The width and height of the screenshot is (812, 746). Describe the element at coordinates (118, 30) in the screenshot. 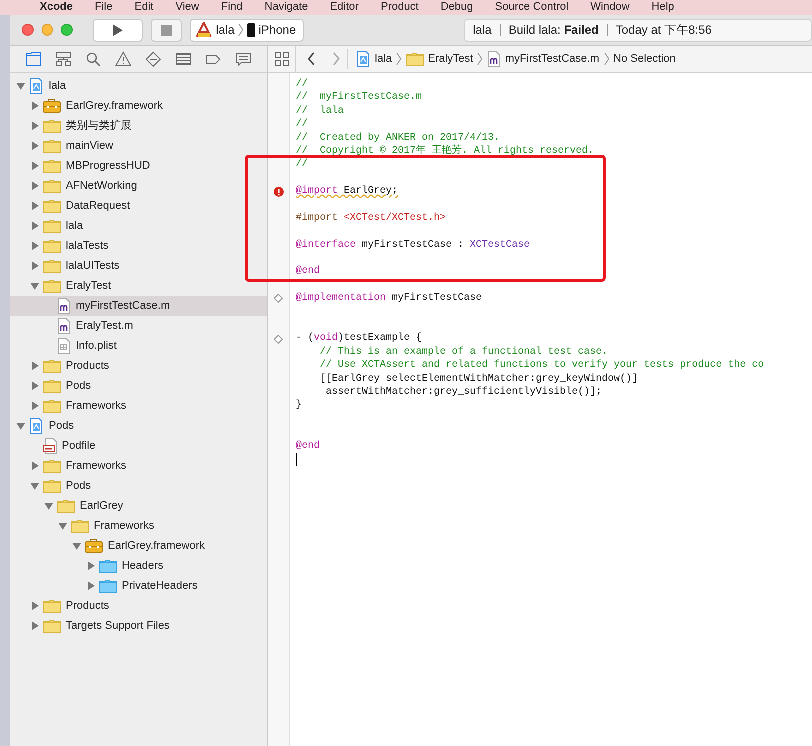

I see `run-button` at that location.